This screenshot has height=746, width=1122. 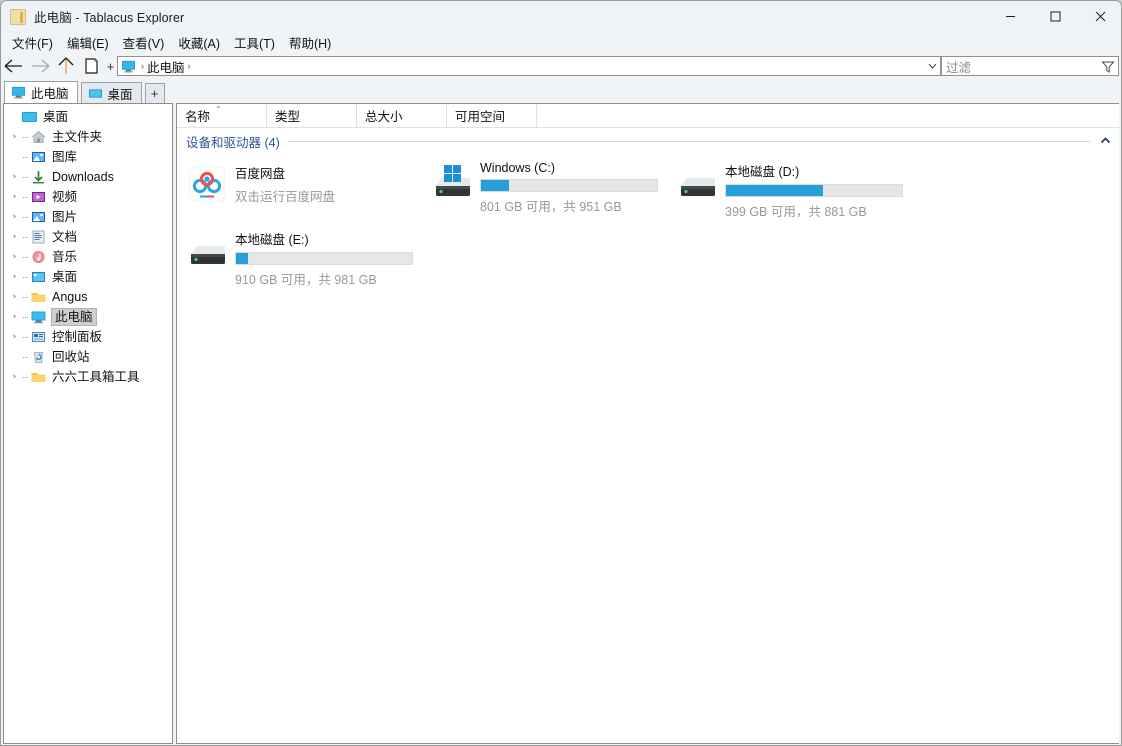 I want to click on menu-edit: 编辑(E), so click(x=88, y=42).